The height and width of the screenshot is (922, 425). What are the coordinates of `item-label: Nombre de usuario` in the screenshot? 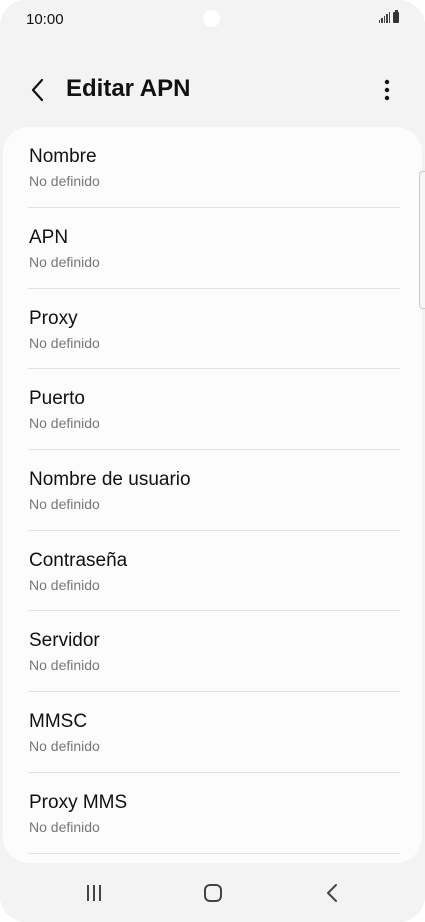 It's located at (110, 480).